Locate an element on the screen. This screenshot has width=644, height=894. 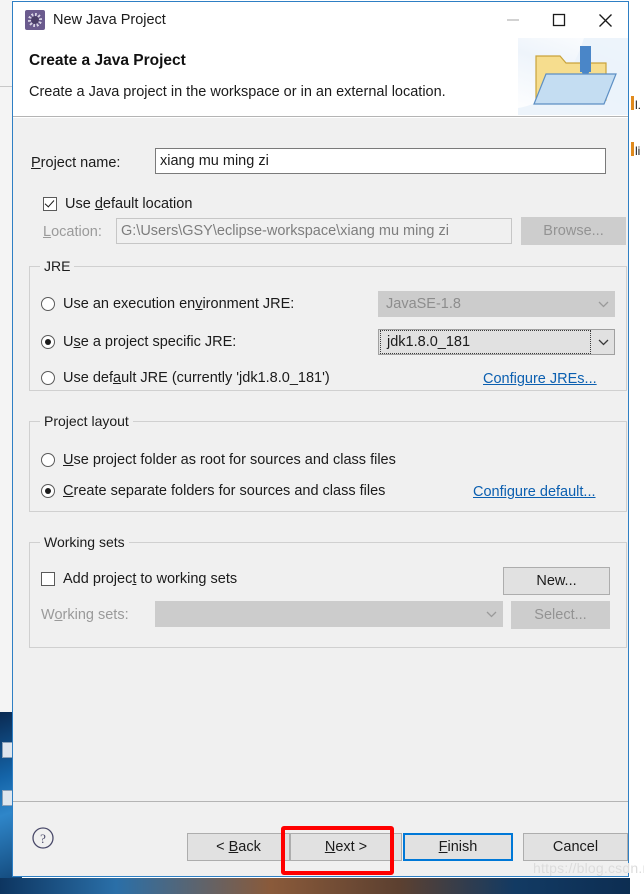
finish-button-label: Finish is located at coordinates (458, 847).